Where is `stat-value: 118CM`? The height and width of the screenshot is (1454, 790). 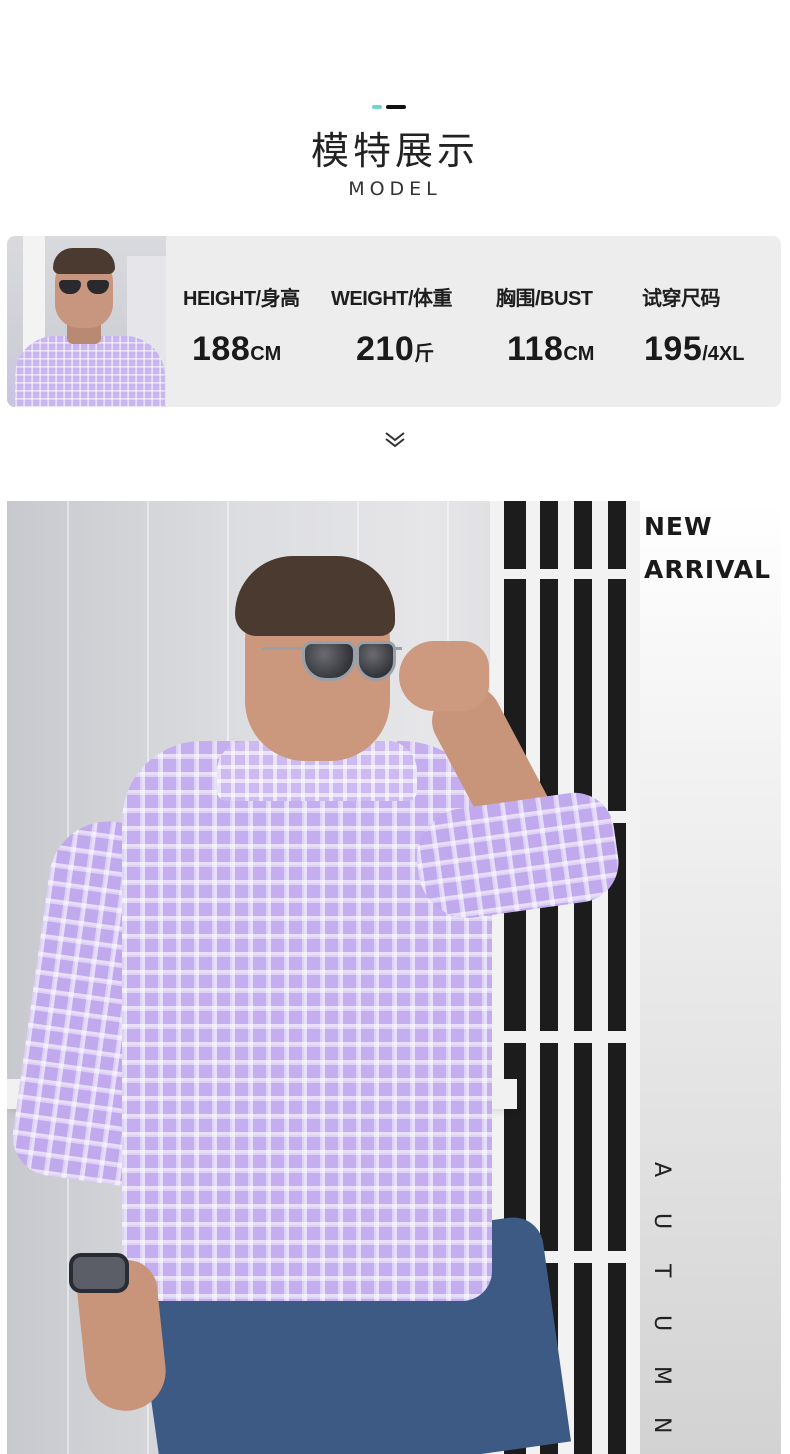
stat-value: 118CM is located at coordinates (550, 349).